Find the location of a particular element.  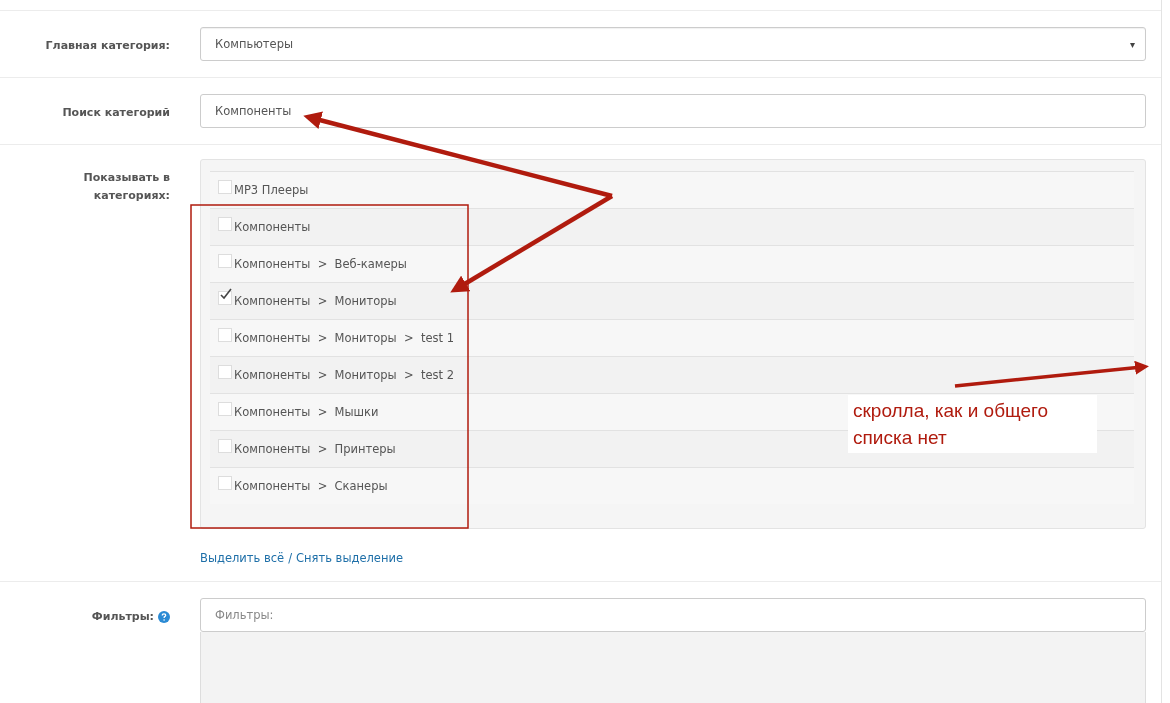

field-label: Главная категория: is located at coordinates (107, 46).